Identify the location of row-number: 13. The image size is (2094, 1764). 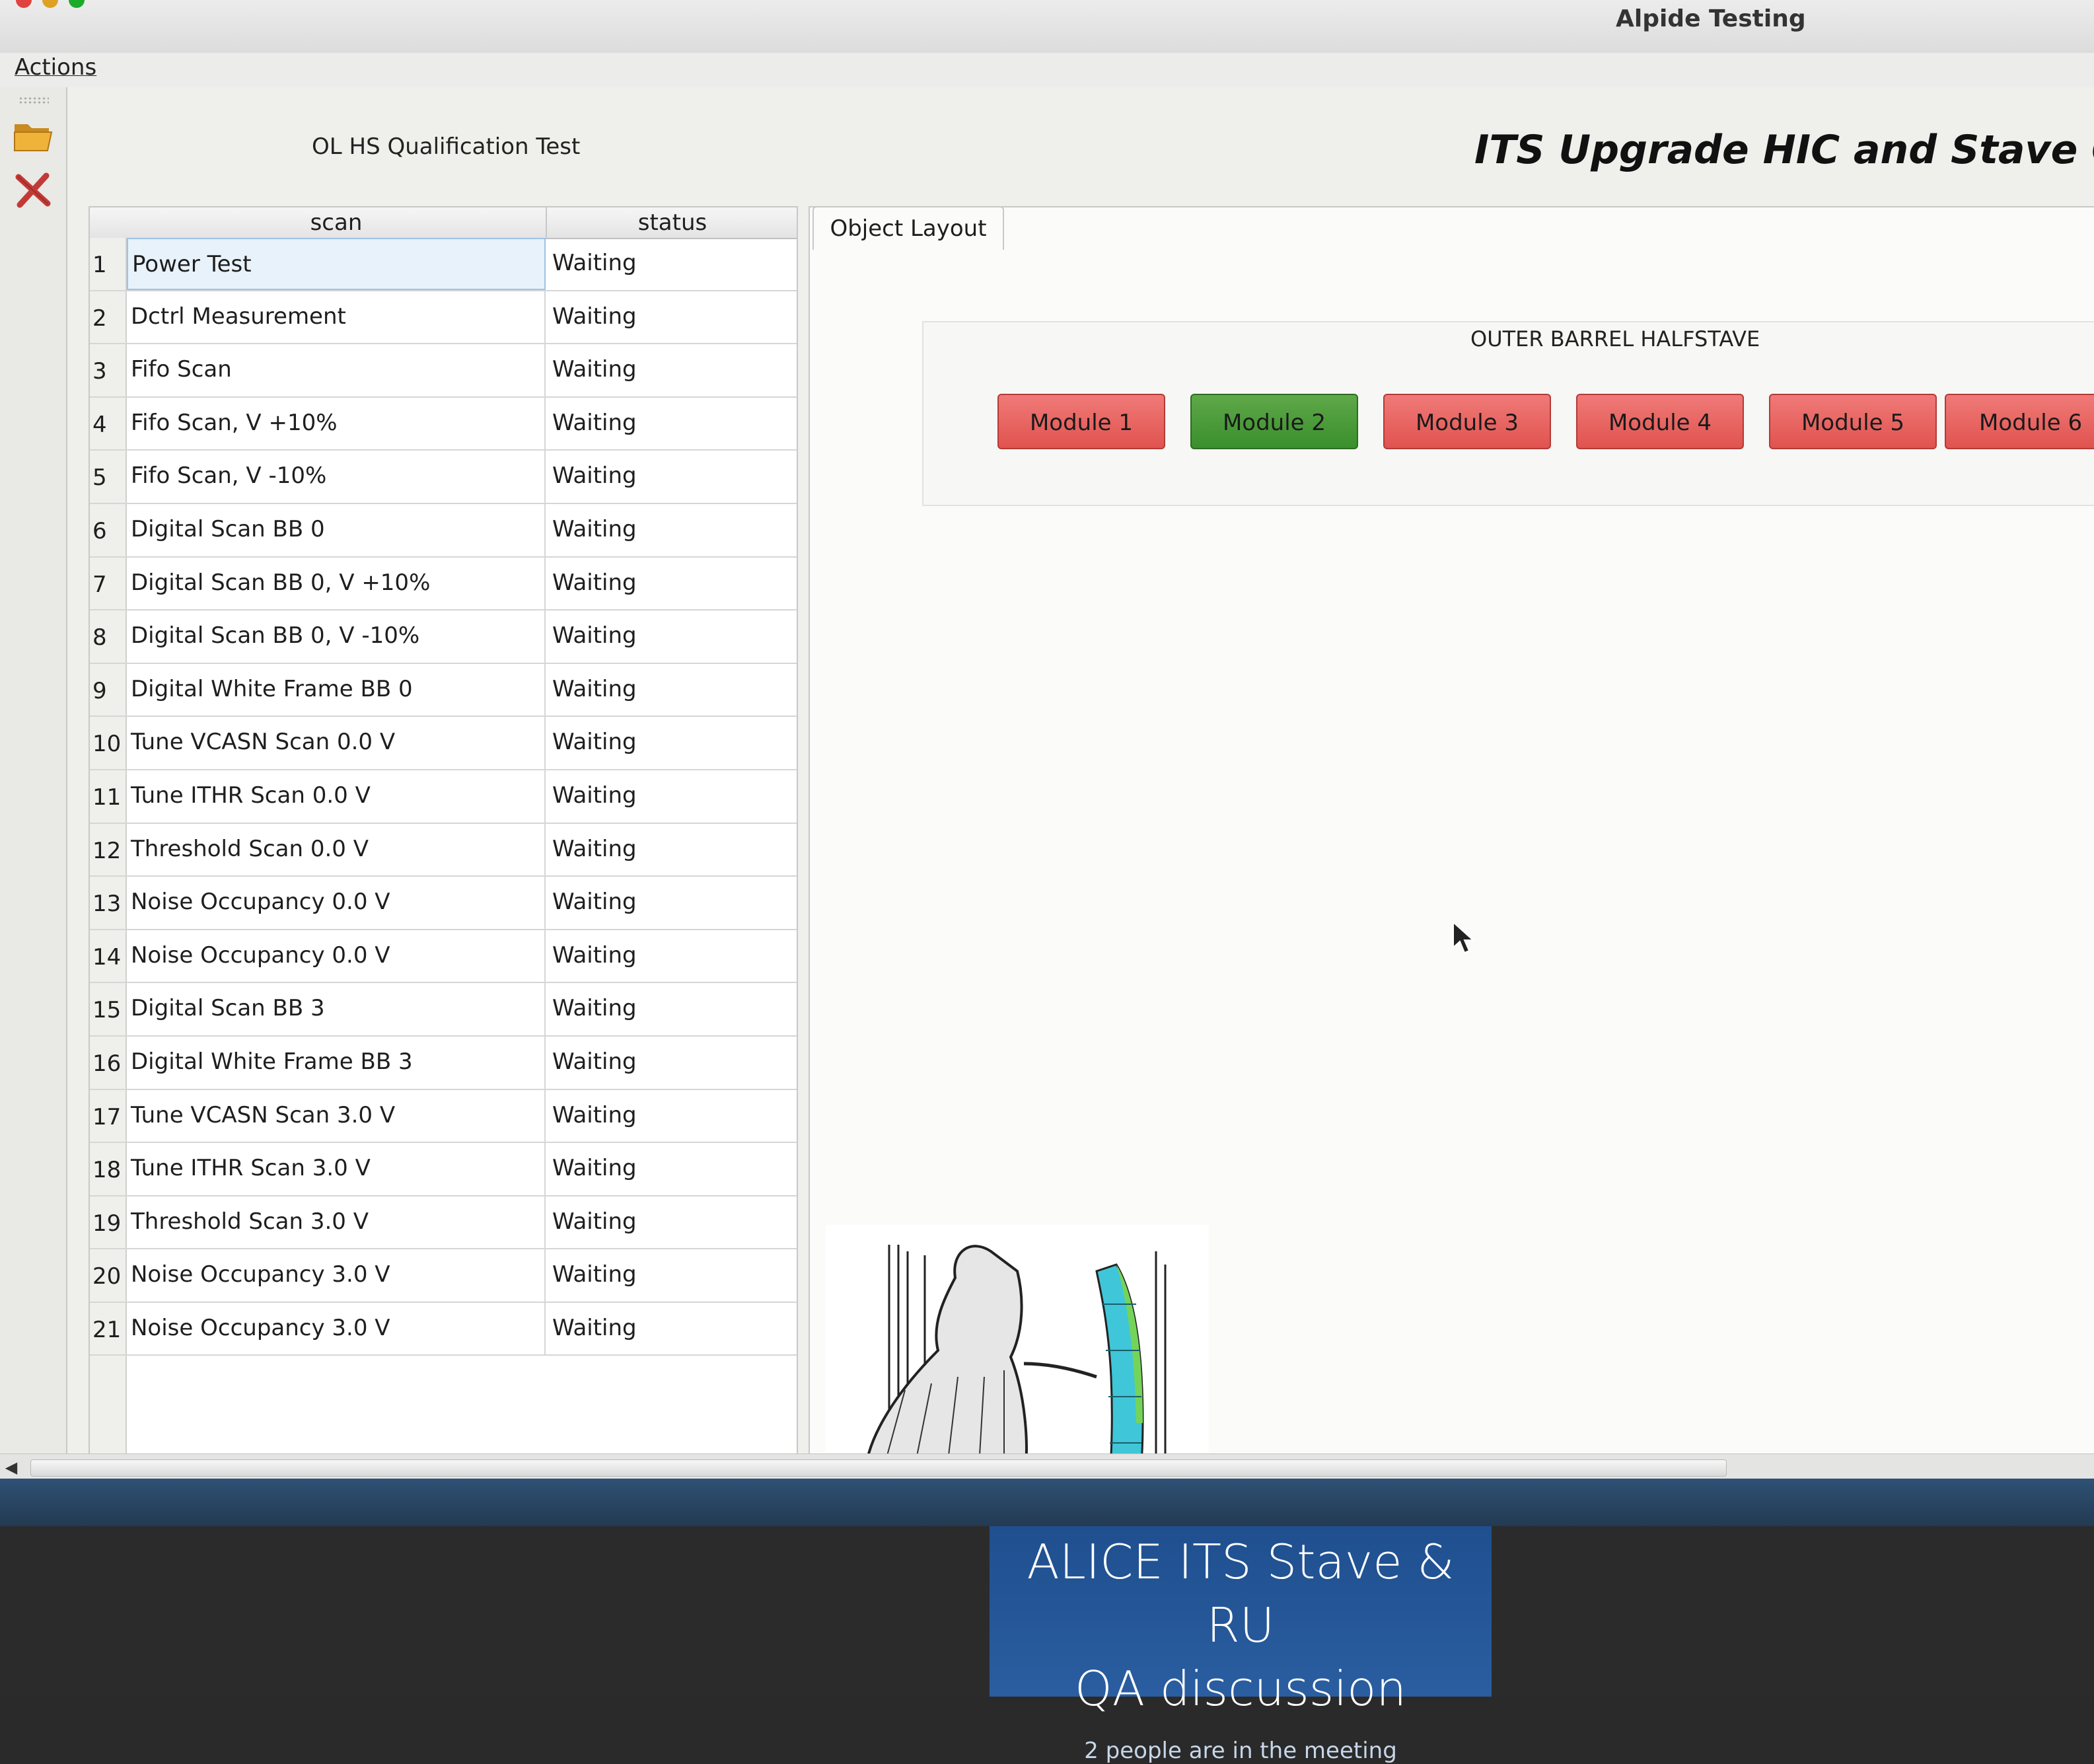
(107, 904).